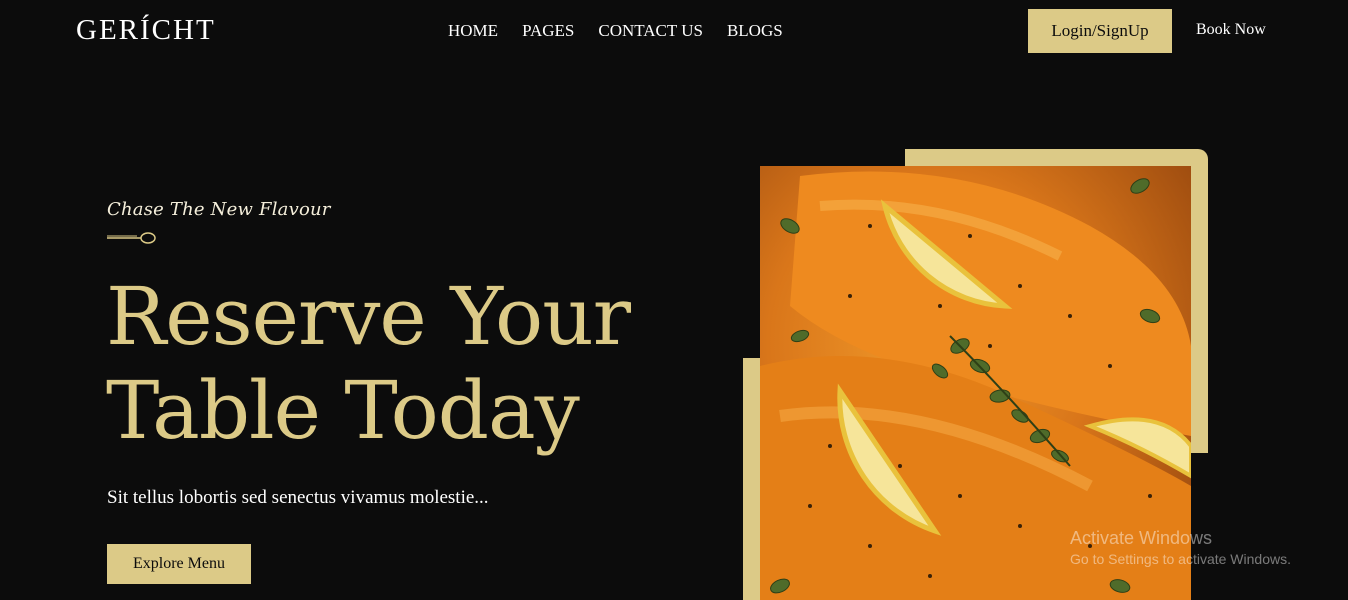 The image size is (1348, 600). I want to click on nav-item-blogs: BLOGS, so click(755, 31).